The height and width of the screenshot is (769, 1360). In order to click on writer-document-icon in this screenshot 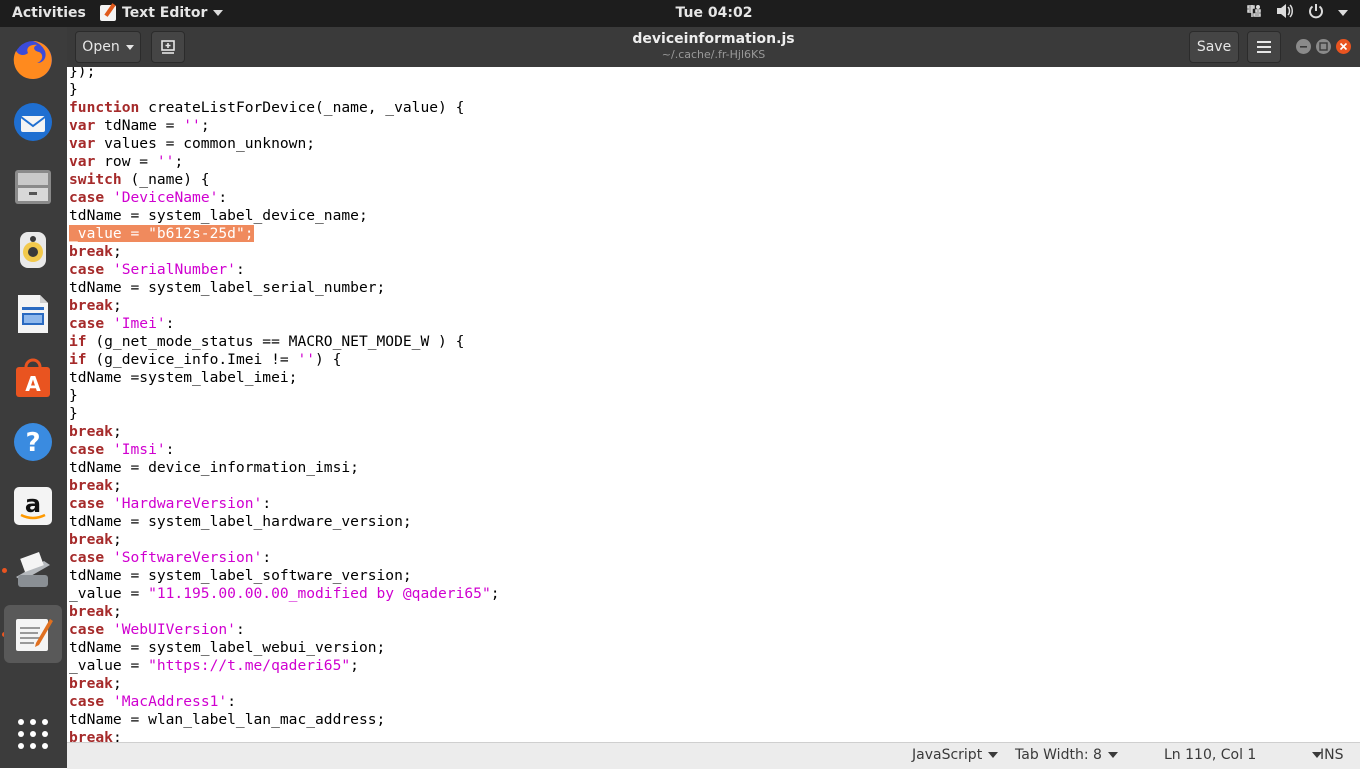, I will do `click(33, 314)`.